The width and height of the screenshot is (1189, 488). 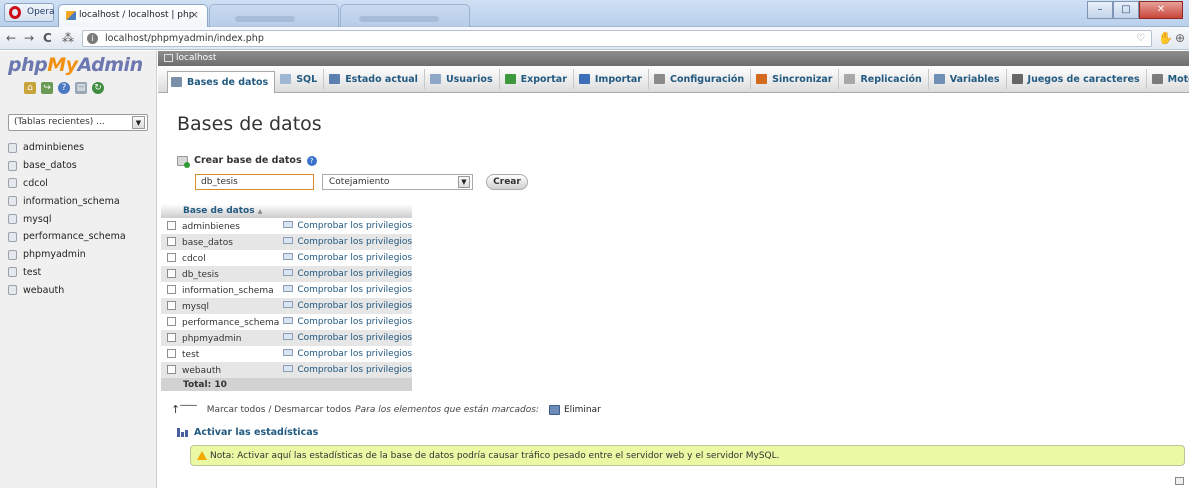 I want to click on tab-close-icon: ×, so click(x=194, y=14).